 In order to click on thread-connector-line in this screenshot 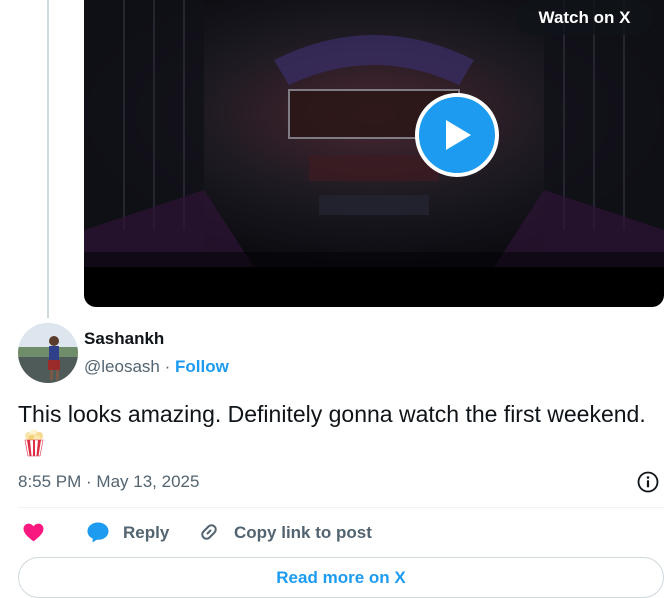, I will do `click(48, 159)`.